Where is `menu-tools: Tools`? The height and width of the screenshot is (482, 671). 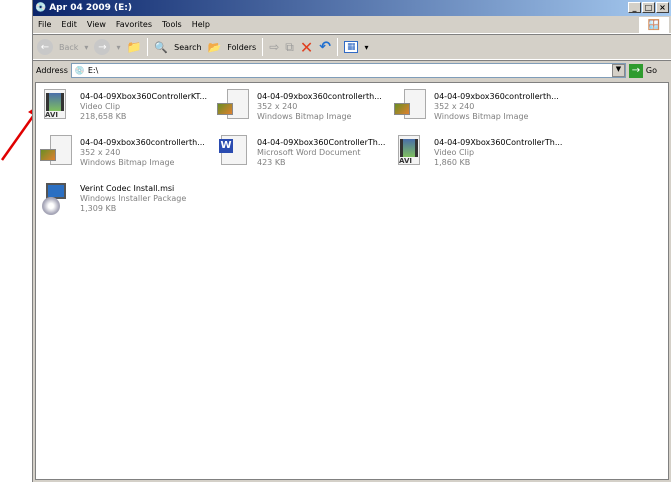 menu-tools: Tools is located at coordinates (172, 24).